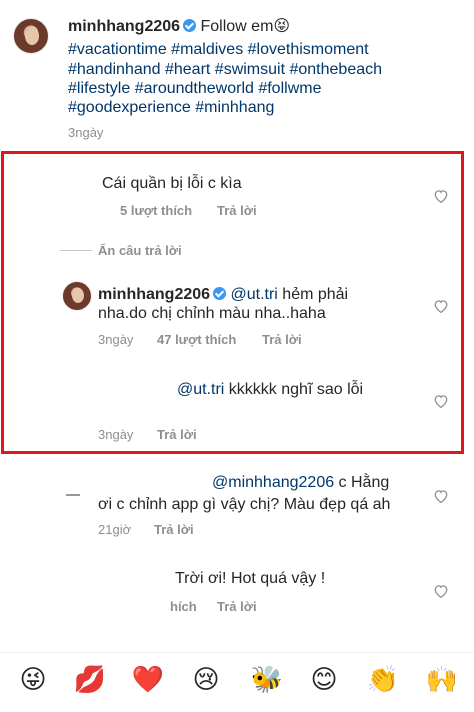 This screenshot has height=712, width=474. I want to click on hide-replies-button: Ẩn câu trả lời, so click(140, 250).